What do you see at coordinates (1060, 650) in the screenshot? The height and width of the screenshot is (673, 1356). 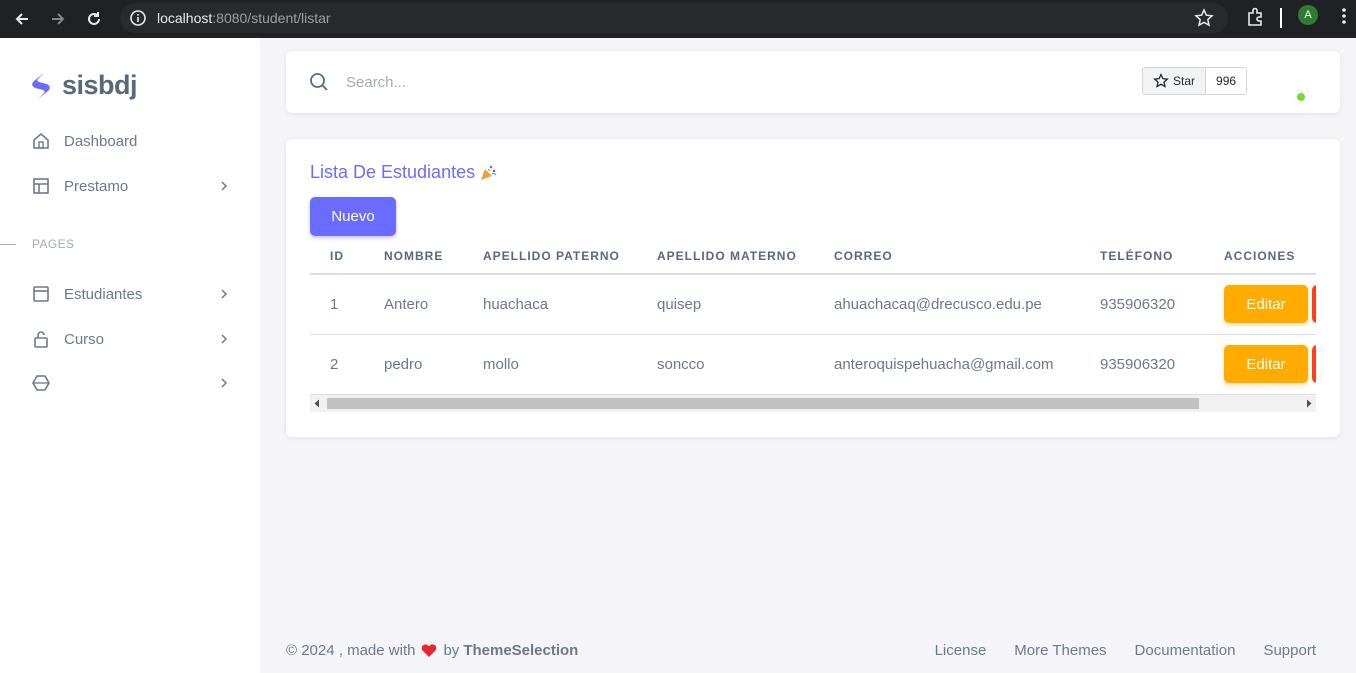 I see `footer-link-more-themes: More Themes` at bounding box center [1060, 650].